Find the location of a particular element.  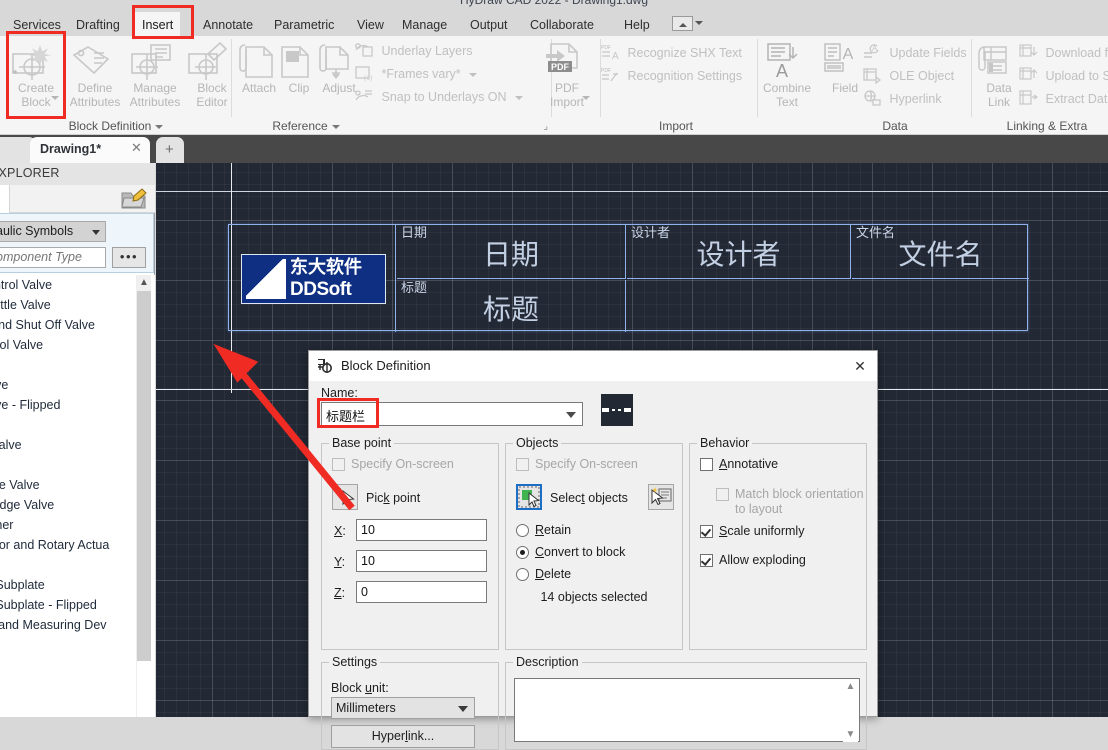

list-item: nd Subplate is located at coordinates (77, 585).